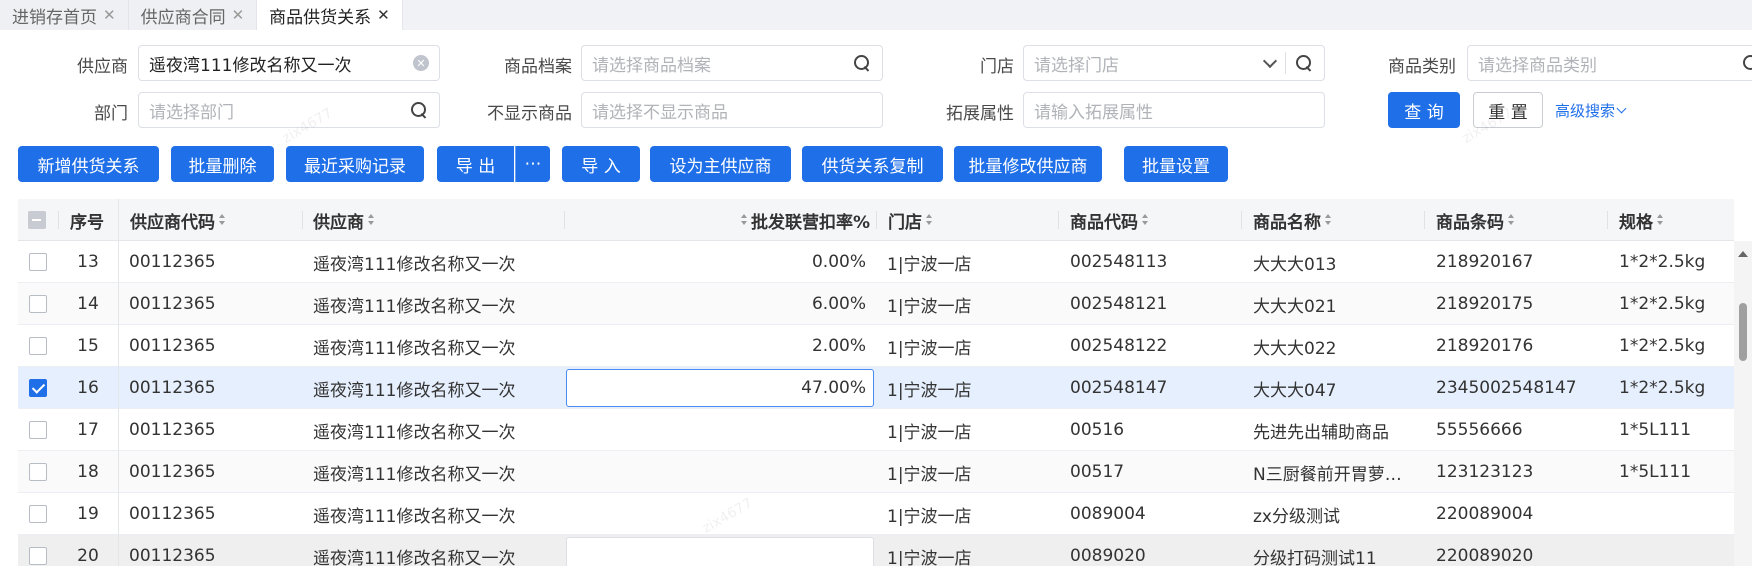  Describe the element at coordinates (1655, 472) in the screenshot. I see `cell-spec: 1*5L111` at that location.